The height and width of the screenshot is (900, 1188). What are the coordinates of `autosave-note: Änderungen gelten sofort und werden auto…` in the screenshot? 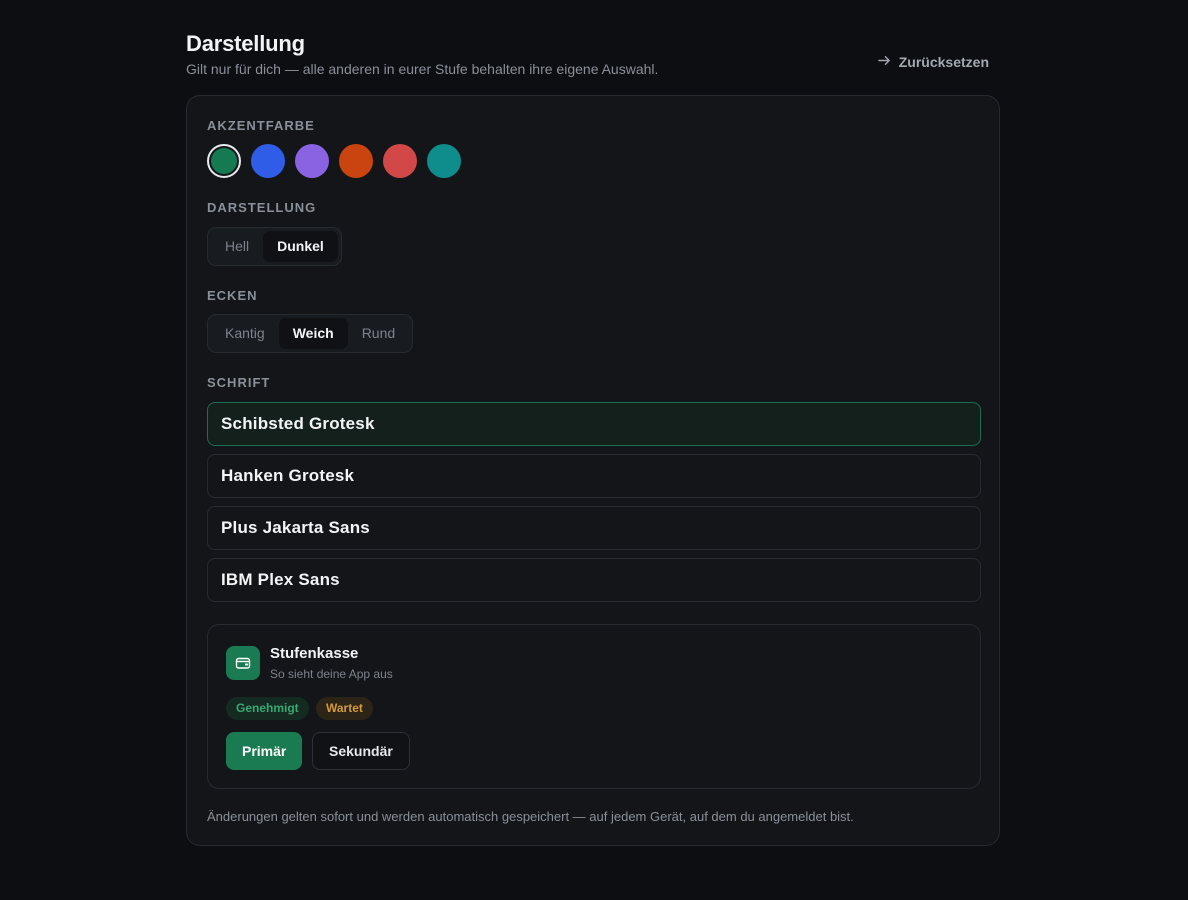 It's located at (530, 816).